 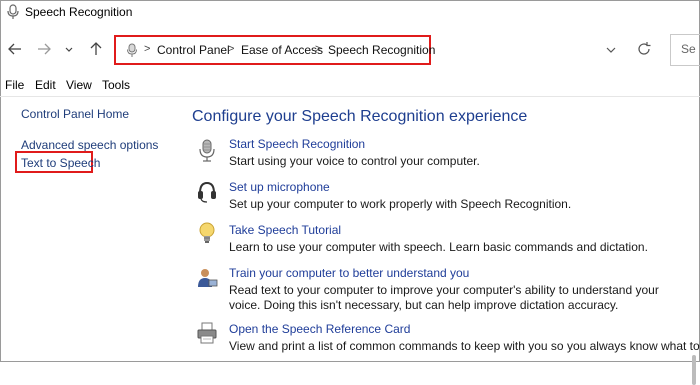 I want to click on menu-divider, so click(x=350, y=96).